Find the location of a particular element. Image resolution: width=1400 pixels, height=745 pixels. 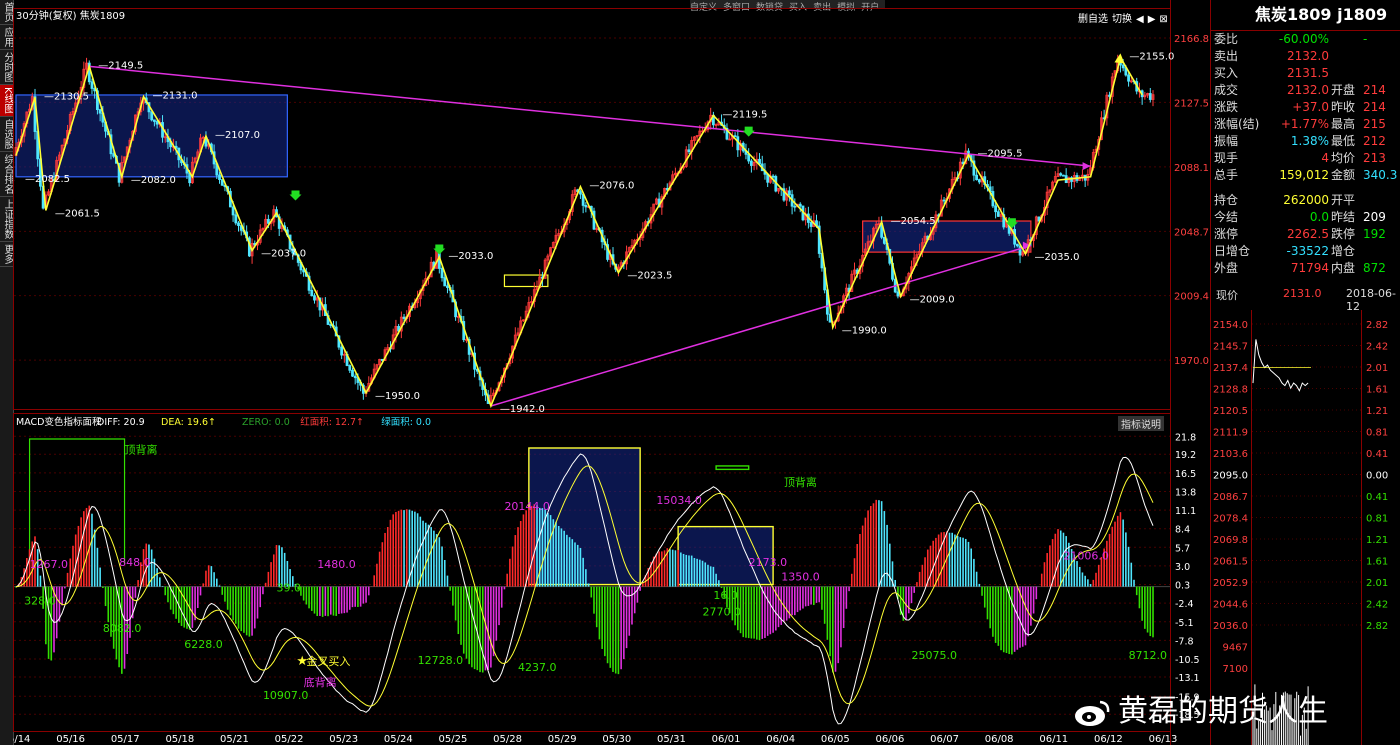

extreme-label: —2107.0 is located at coordinates (237, 135).